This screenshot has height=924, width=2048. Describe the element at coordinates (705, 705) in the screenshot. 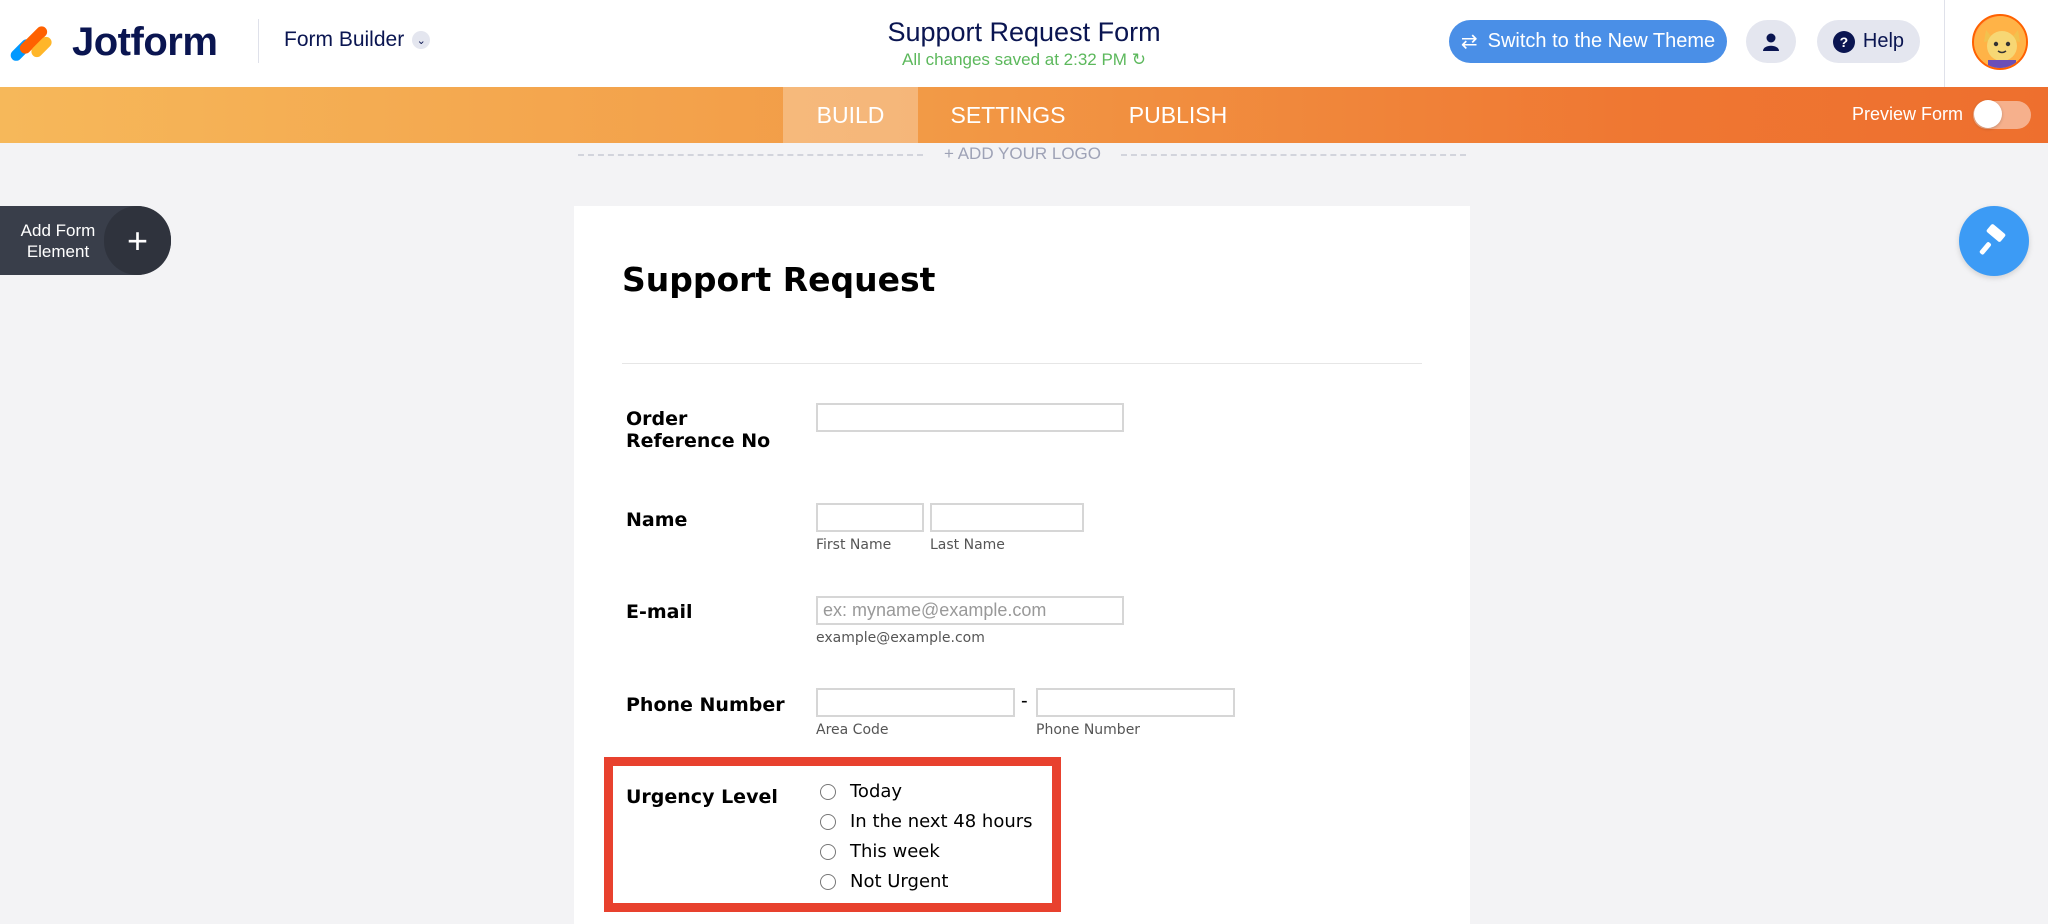

I see `phone-label: Phone Number` at that location.